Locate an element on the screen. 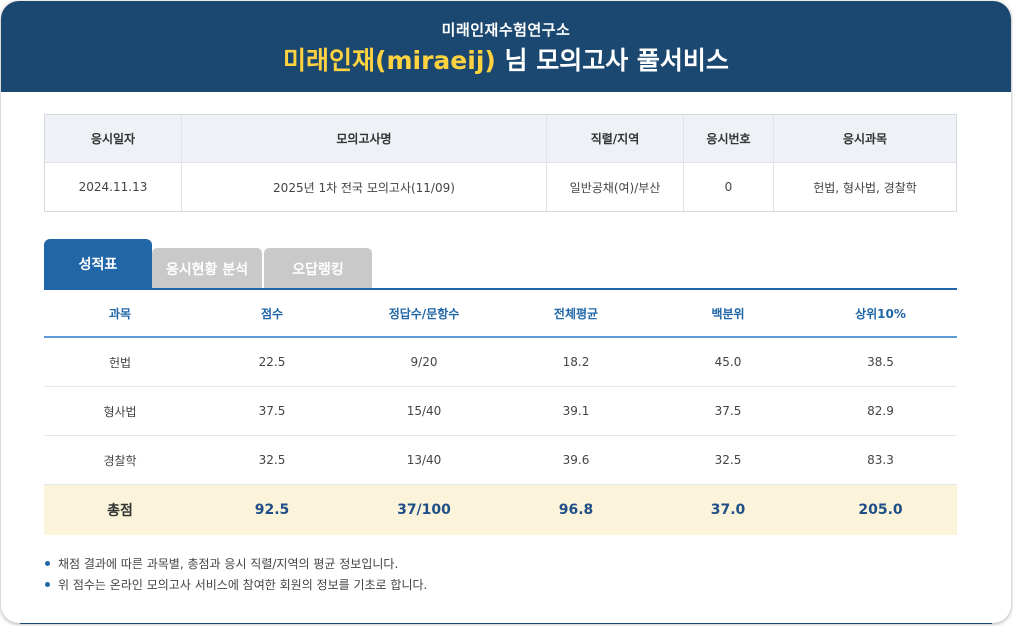 The height and width of the screenshot is (626, 1013). header-score: 점수 is located at coordinates (272, 313).